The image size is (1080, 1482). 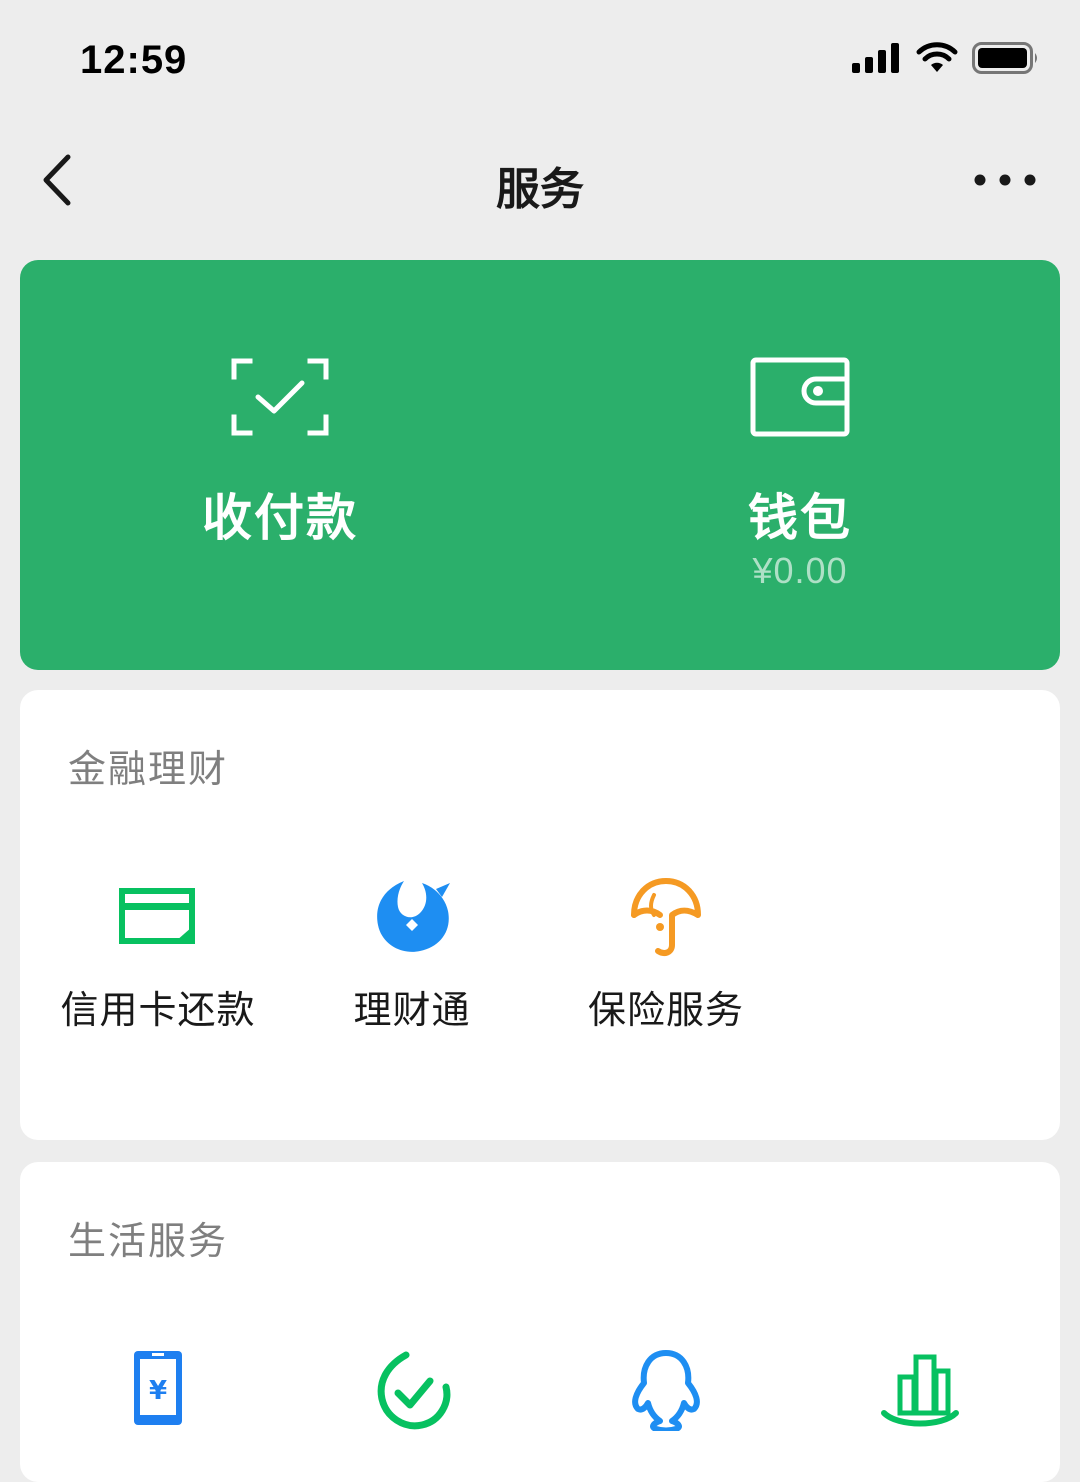 I want to click on mobile-topup-icon: ¥, so click(x=158, y=1388).